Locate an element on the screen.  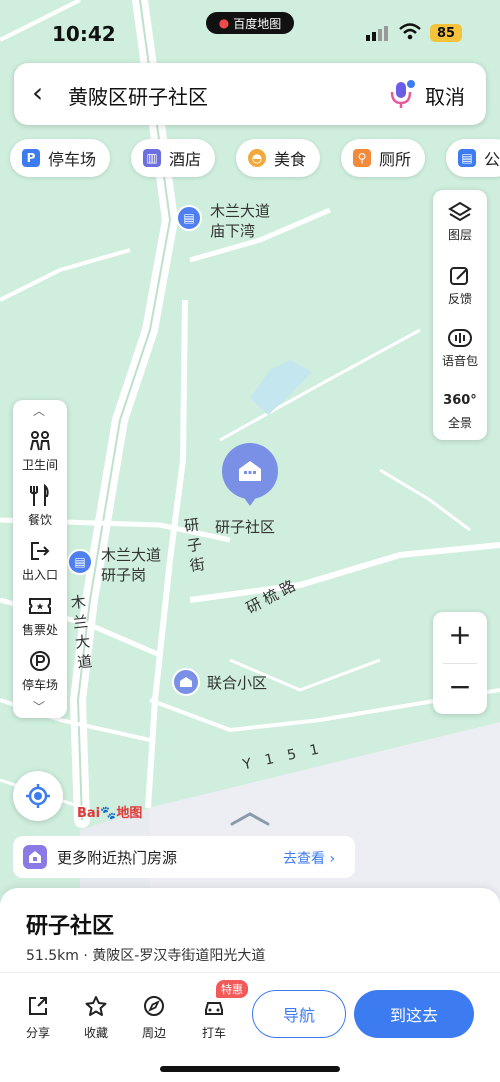
nearby-button: 周边 is located at coordinates (154, 1017).